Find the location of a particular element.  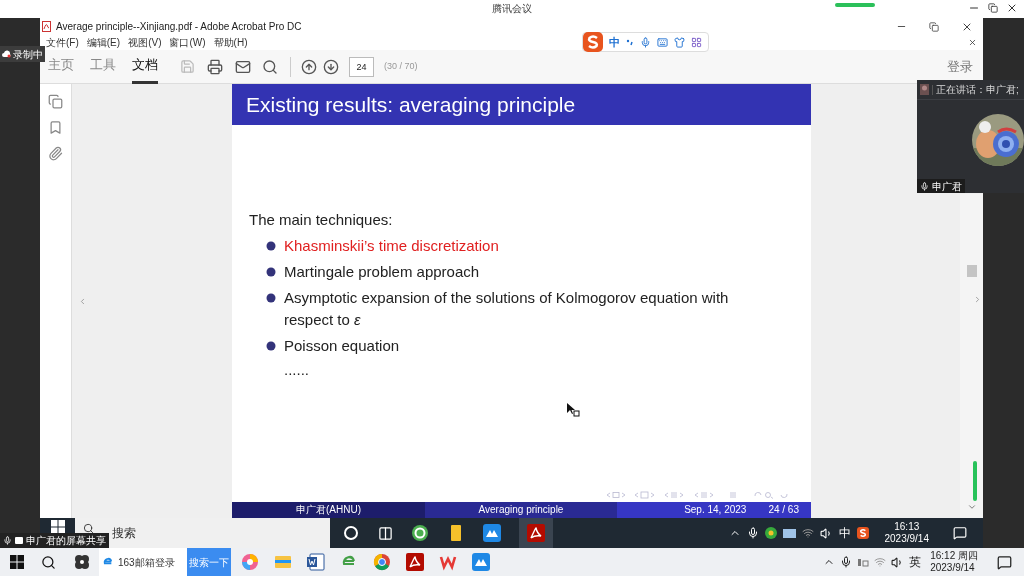

browser-icon is located at coordinates (420, 533).